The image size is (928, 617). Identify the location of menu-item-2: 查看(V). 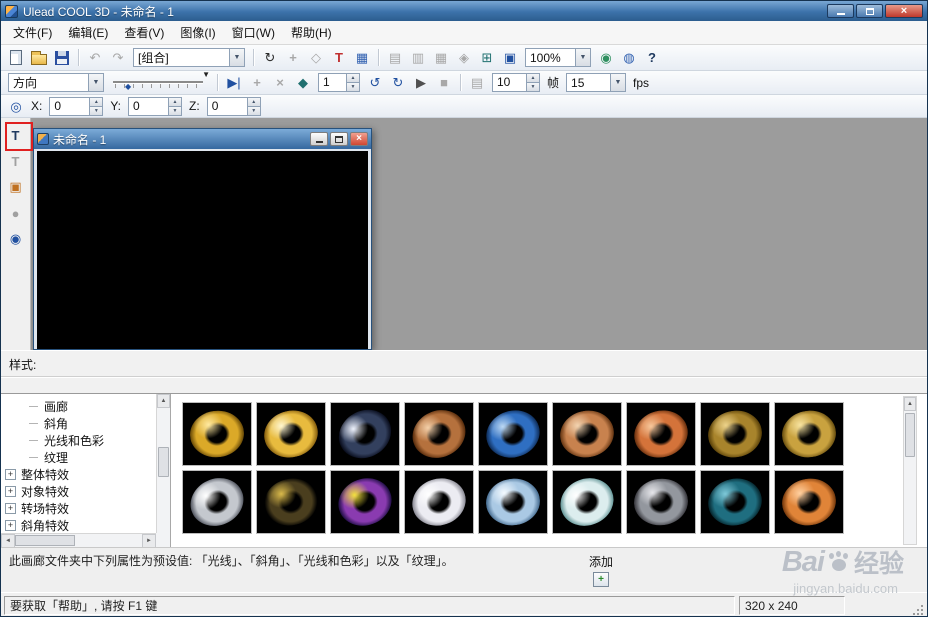
(144, 32).